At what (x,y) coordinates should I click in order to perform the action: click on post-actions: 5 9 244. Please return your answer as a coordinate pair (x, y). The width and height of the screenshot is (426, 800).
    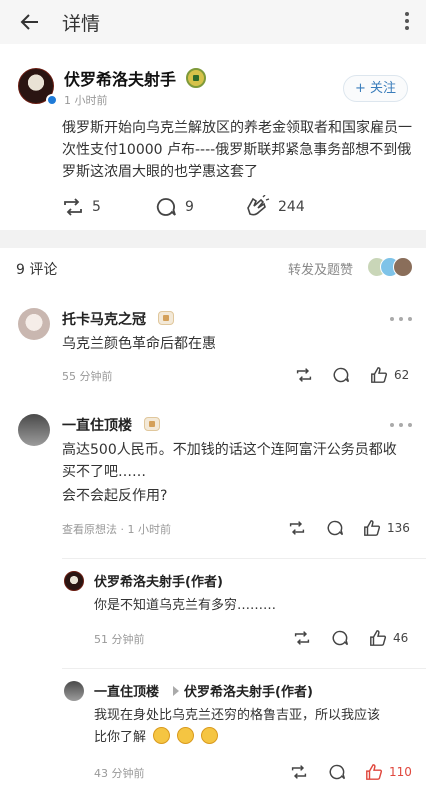
    Looking at the image, I should click on (213, 207).